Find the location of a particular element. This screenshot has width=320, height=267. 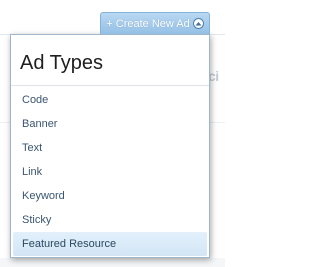

menu-title: Ad Types is located at coordinates (110, 60).